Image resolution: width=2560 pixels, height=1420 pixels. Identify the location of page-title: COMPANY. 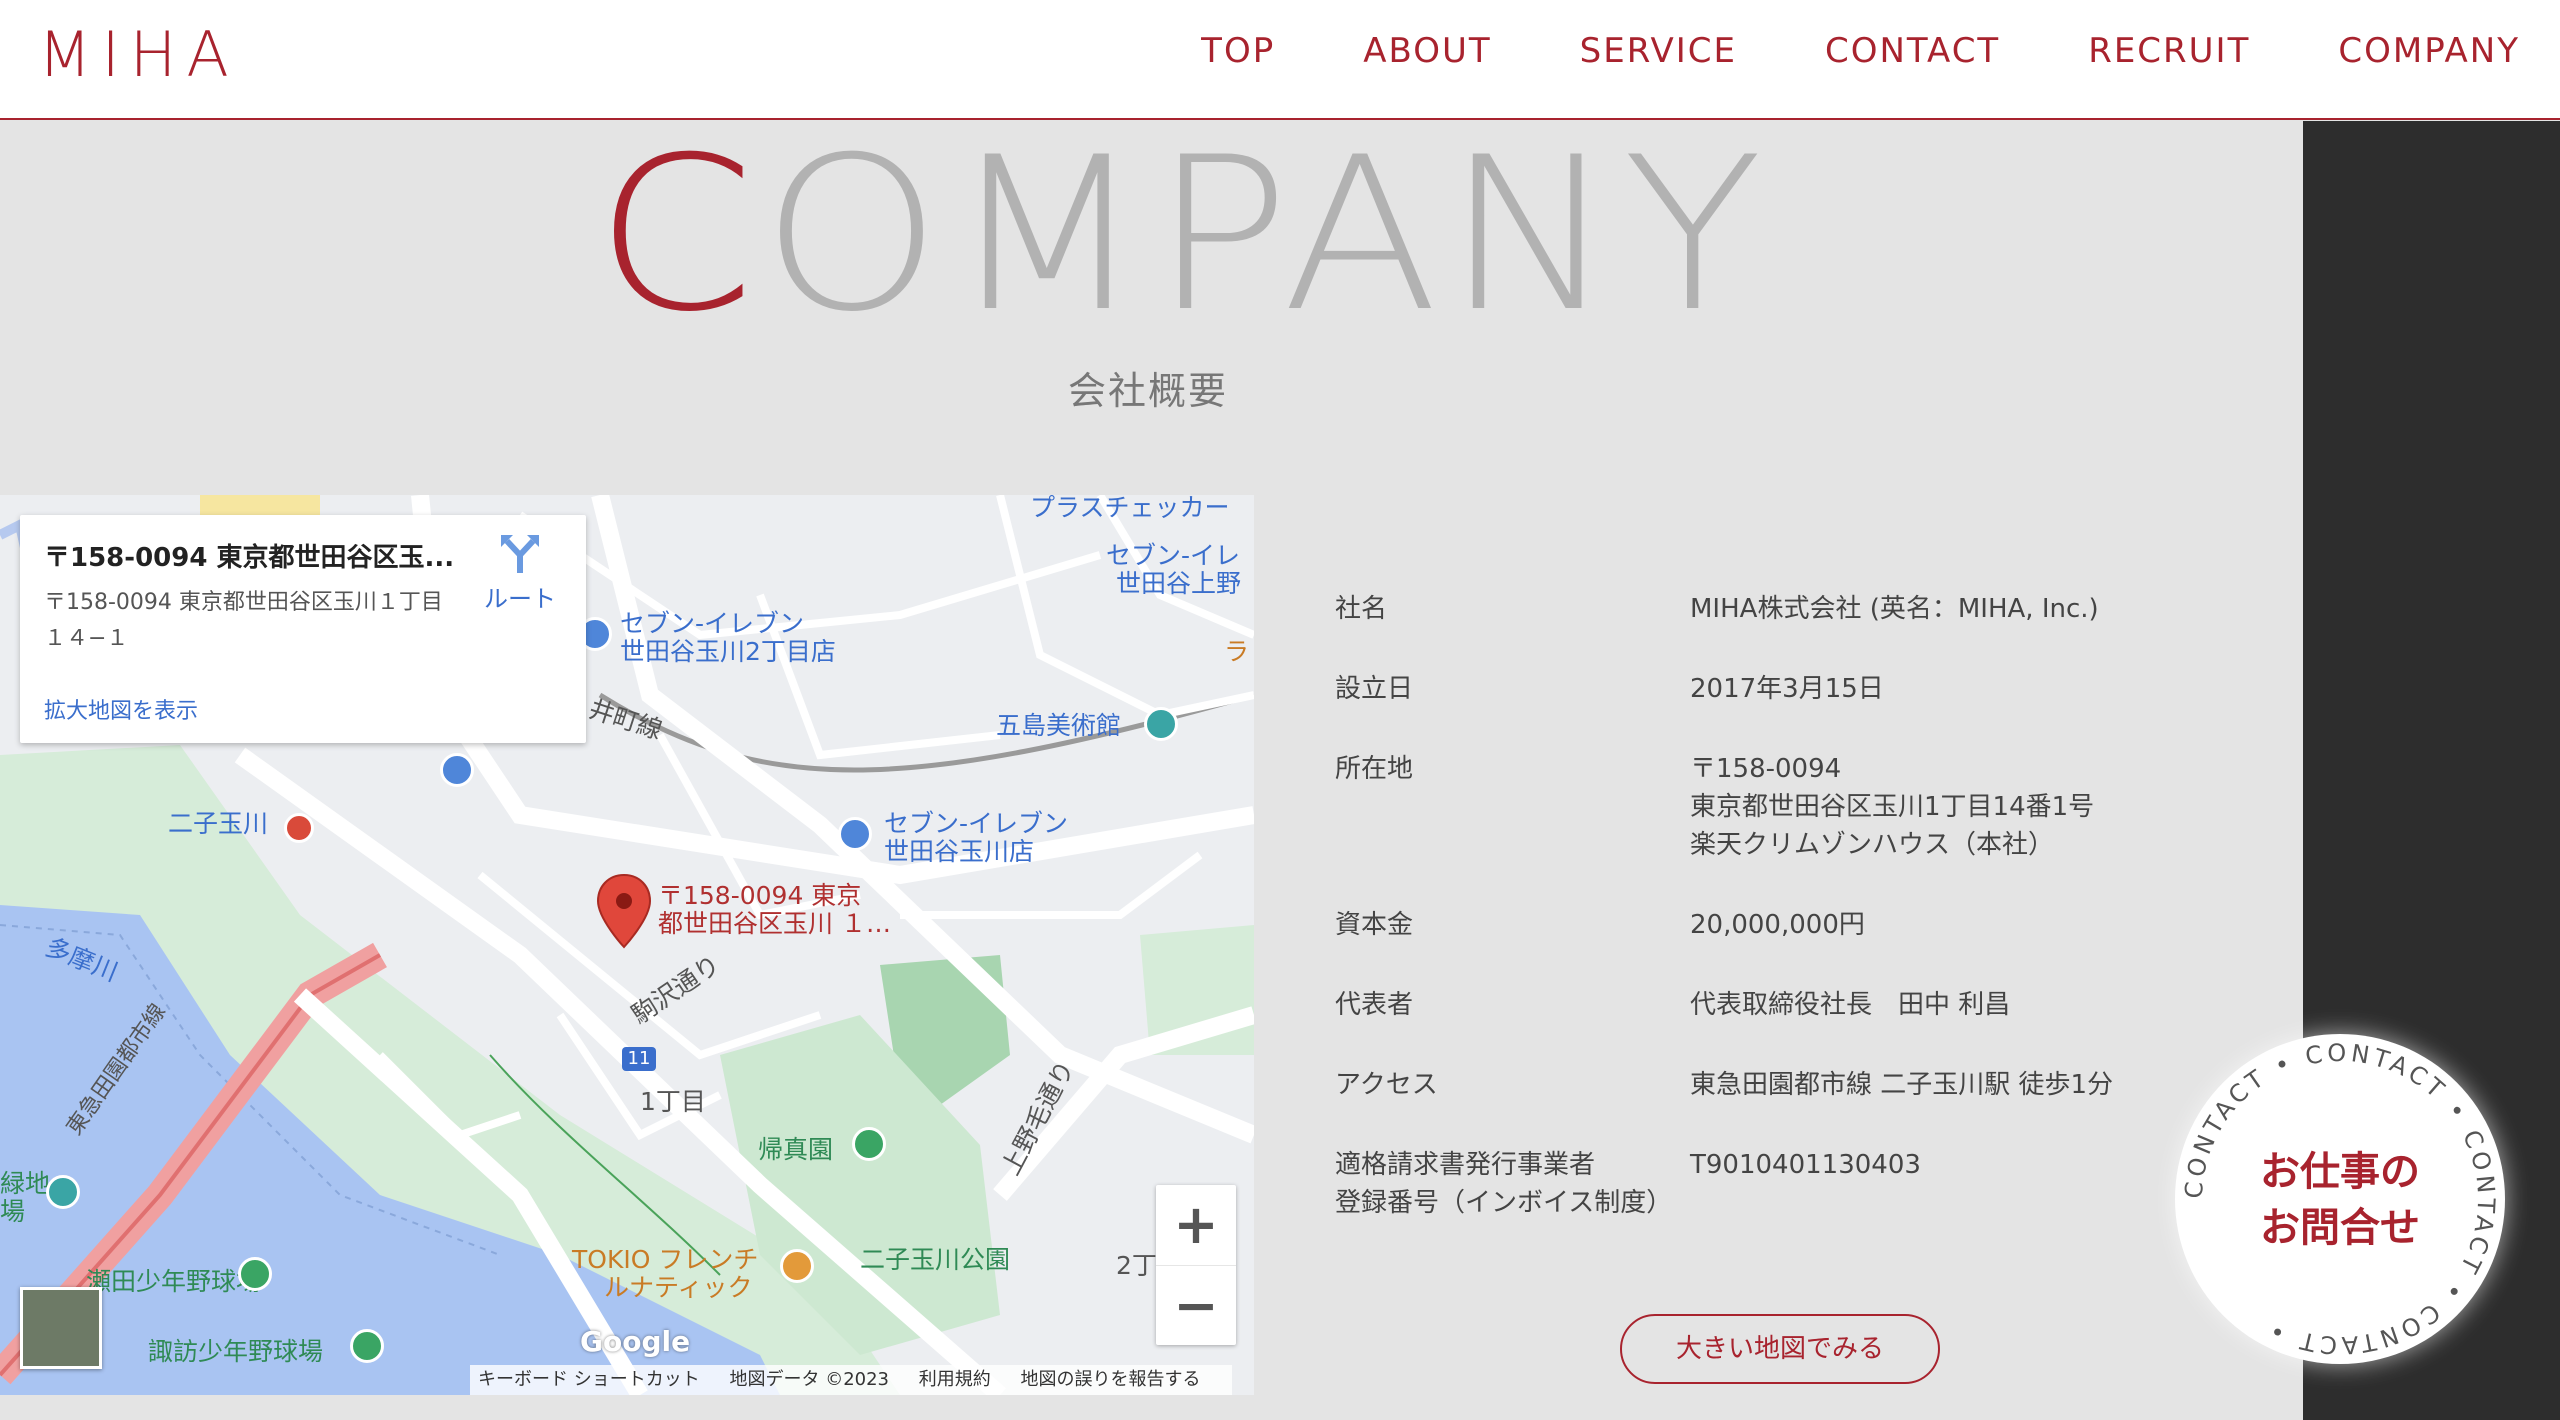
(1182, 235).